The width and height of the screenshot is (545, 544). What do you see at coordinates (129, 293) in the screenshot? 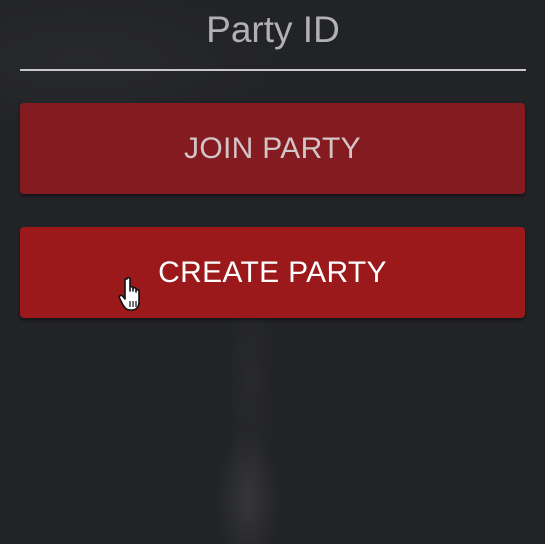
I see `hand-pointer-icon` at bounding box center [129, 293].